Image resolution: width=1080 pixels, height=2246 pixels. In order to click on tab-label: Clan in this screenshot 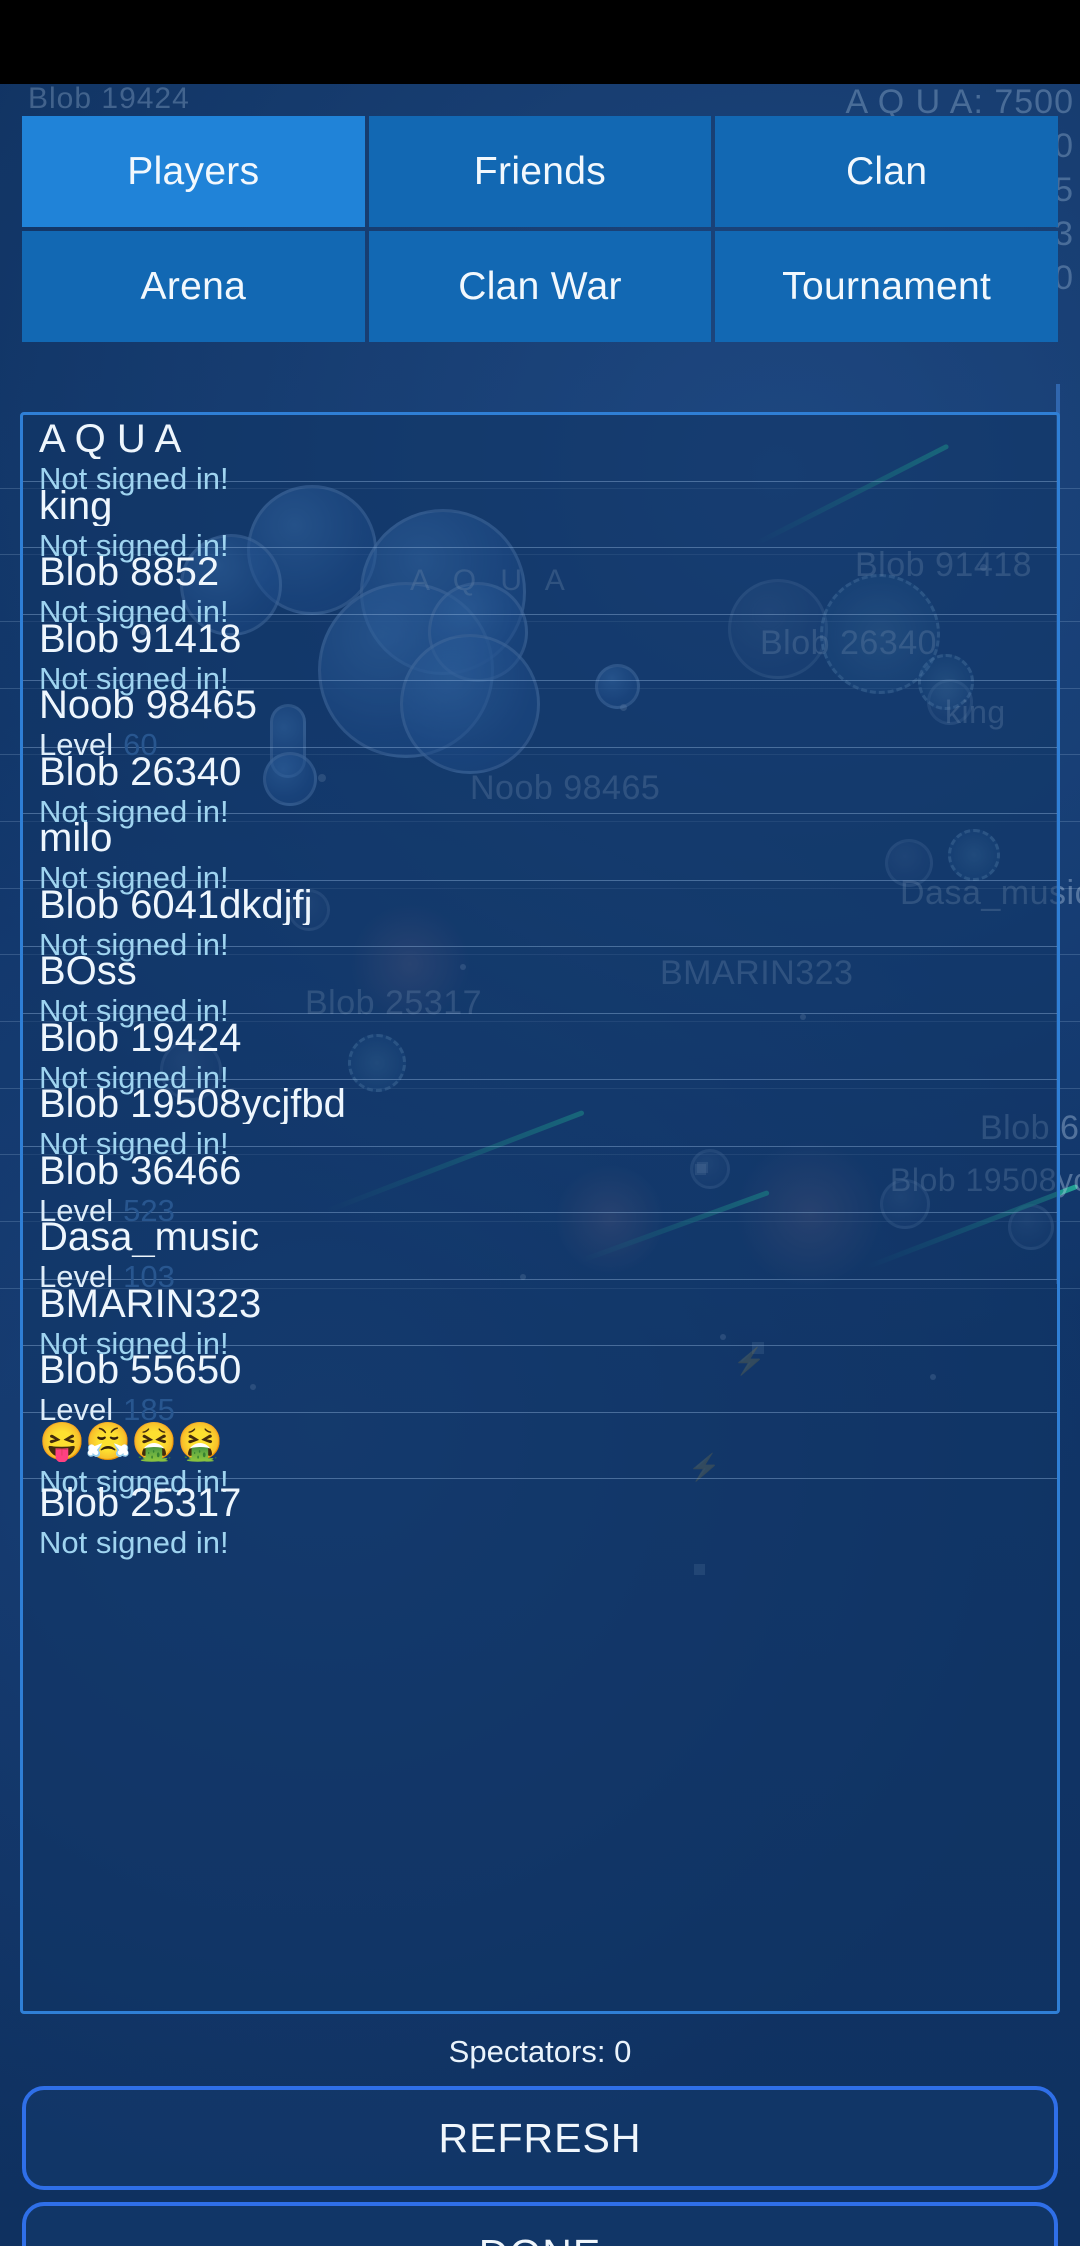, I will do `click(886, 171)`.